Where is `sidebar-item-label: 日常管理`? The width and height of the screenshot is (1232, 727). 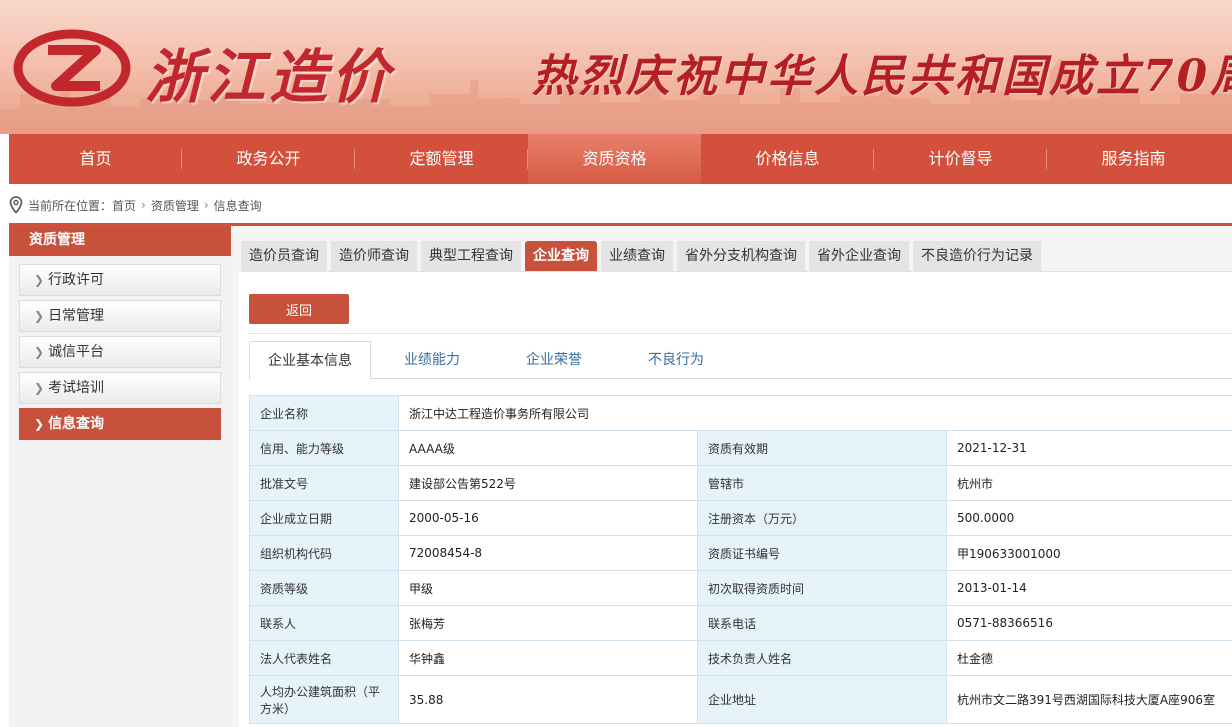 sidebar-item-label: 日常管理 is located at coordinates (76, 316).